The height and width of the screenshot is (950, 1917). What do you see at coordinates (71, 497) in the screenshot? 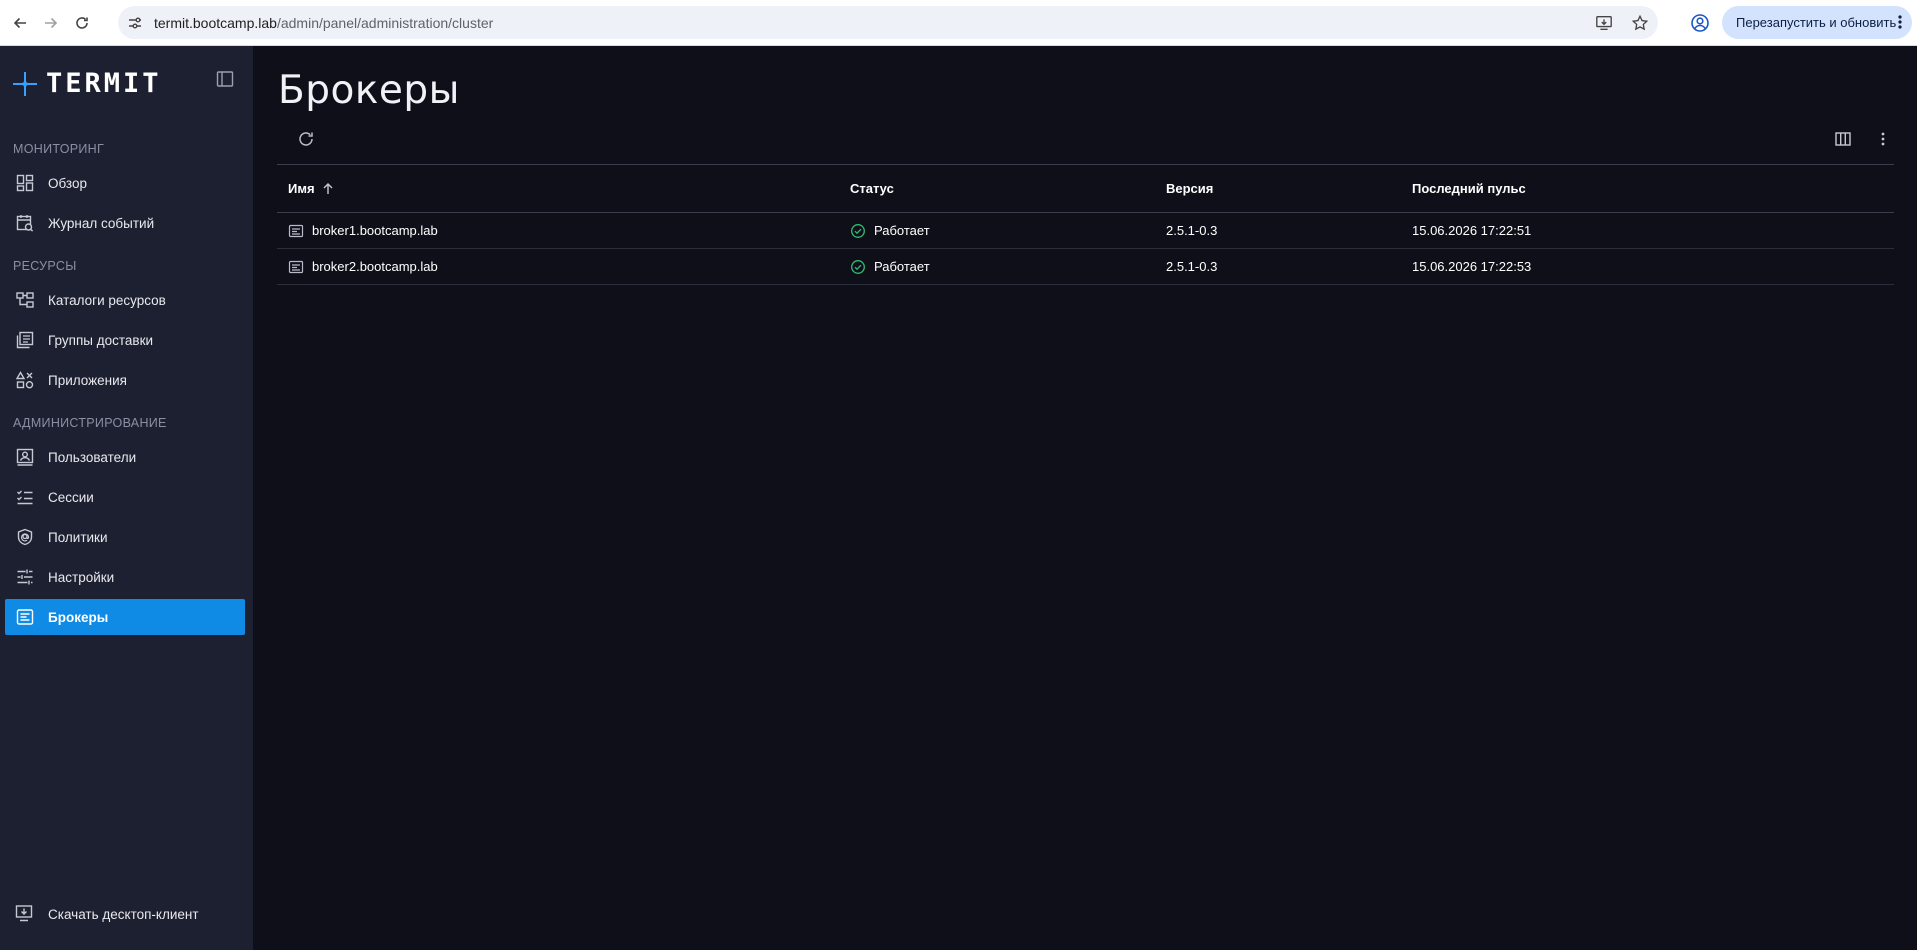
I see `sidebar-item-label: Сессии` at bounding box center [71, 497].